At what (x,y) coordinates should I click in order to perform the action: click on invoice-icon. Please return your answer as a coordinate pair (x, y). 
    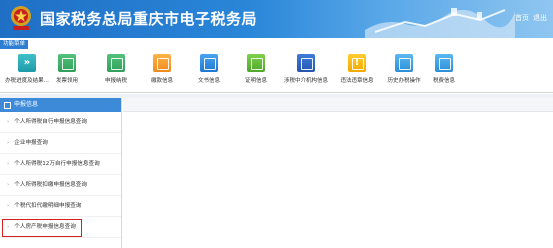
    Looking at the image, I should click on (67, 63).